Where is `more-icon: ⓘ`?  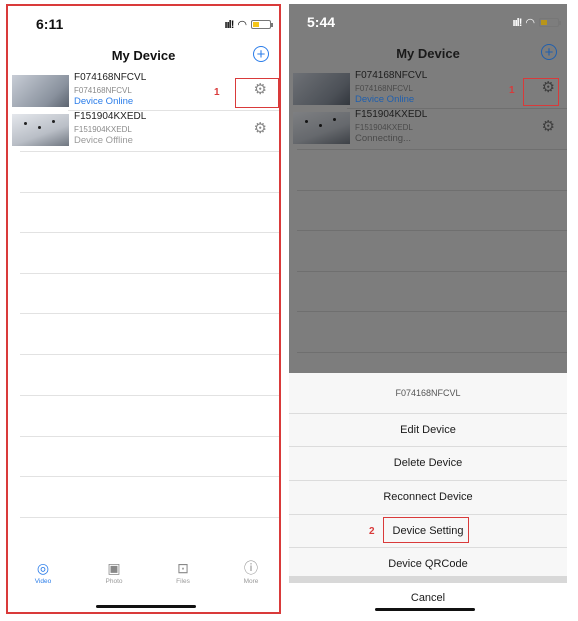 more-icon: ⓘ is located at coordinates (251, 568).